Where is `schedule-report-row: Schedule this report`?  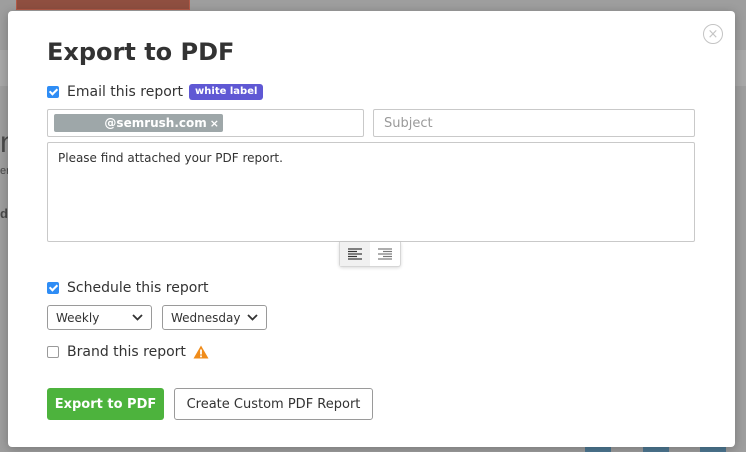 schedule-report-row: Schedule this report is located at coordinates (128, 288).